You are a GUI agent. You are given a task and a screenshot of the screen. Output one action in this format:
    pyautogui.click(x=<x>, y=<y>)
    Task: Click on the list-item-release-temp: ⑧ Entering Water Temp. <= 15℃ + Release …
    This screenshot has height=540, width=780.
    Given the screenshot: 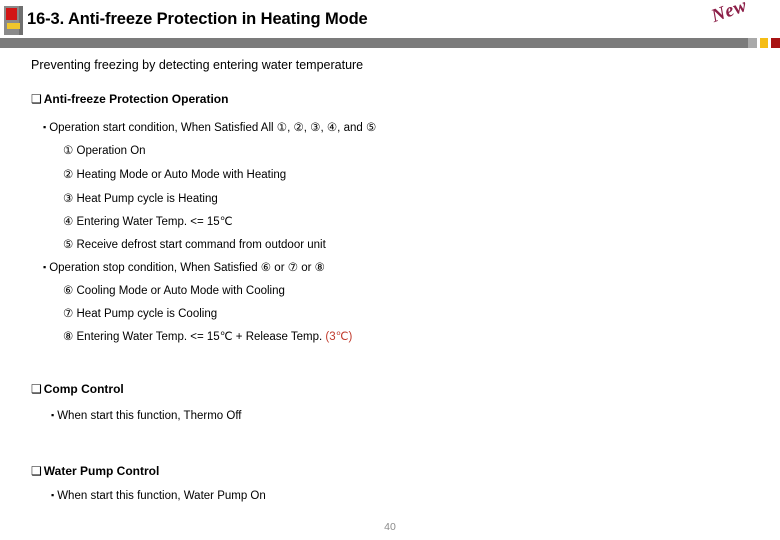 What is the action you would take?
    pyautogui.click(x=207, y=336)
    